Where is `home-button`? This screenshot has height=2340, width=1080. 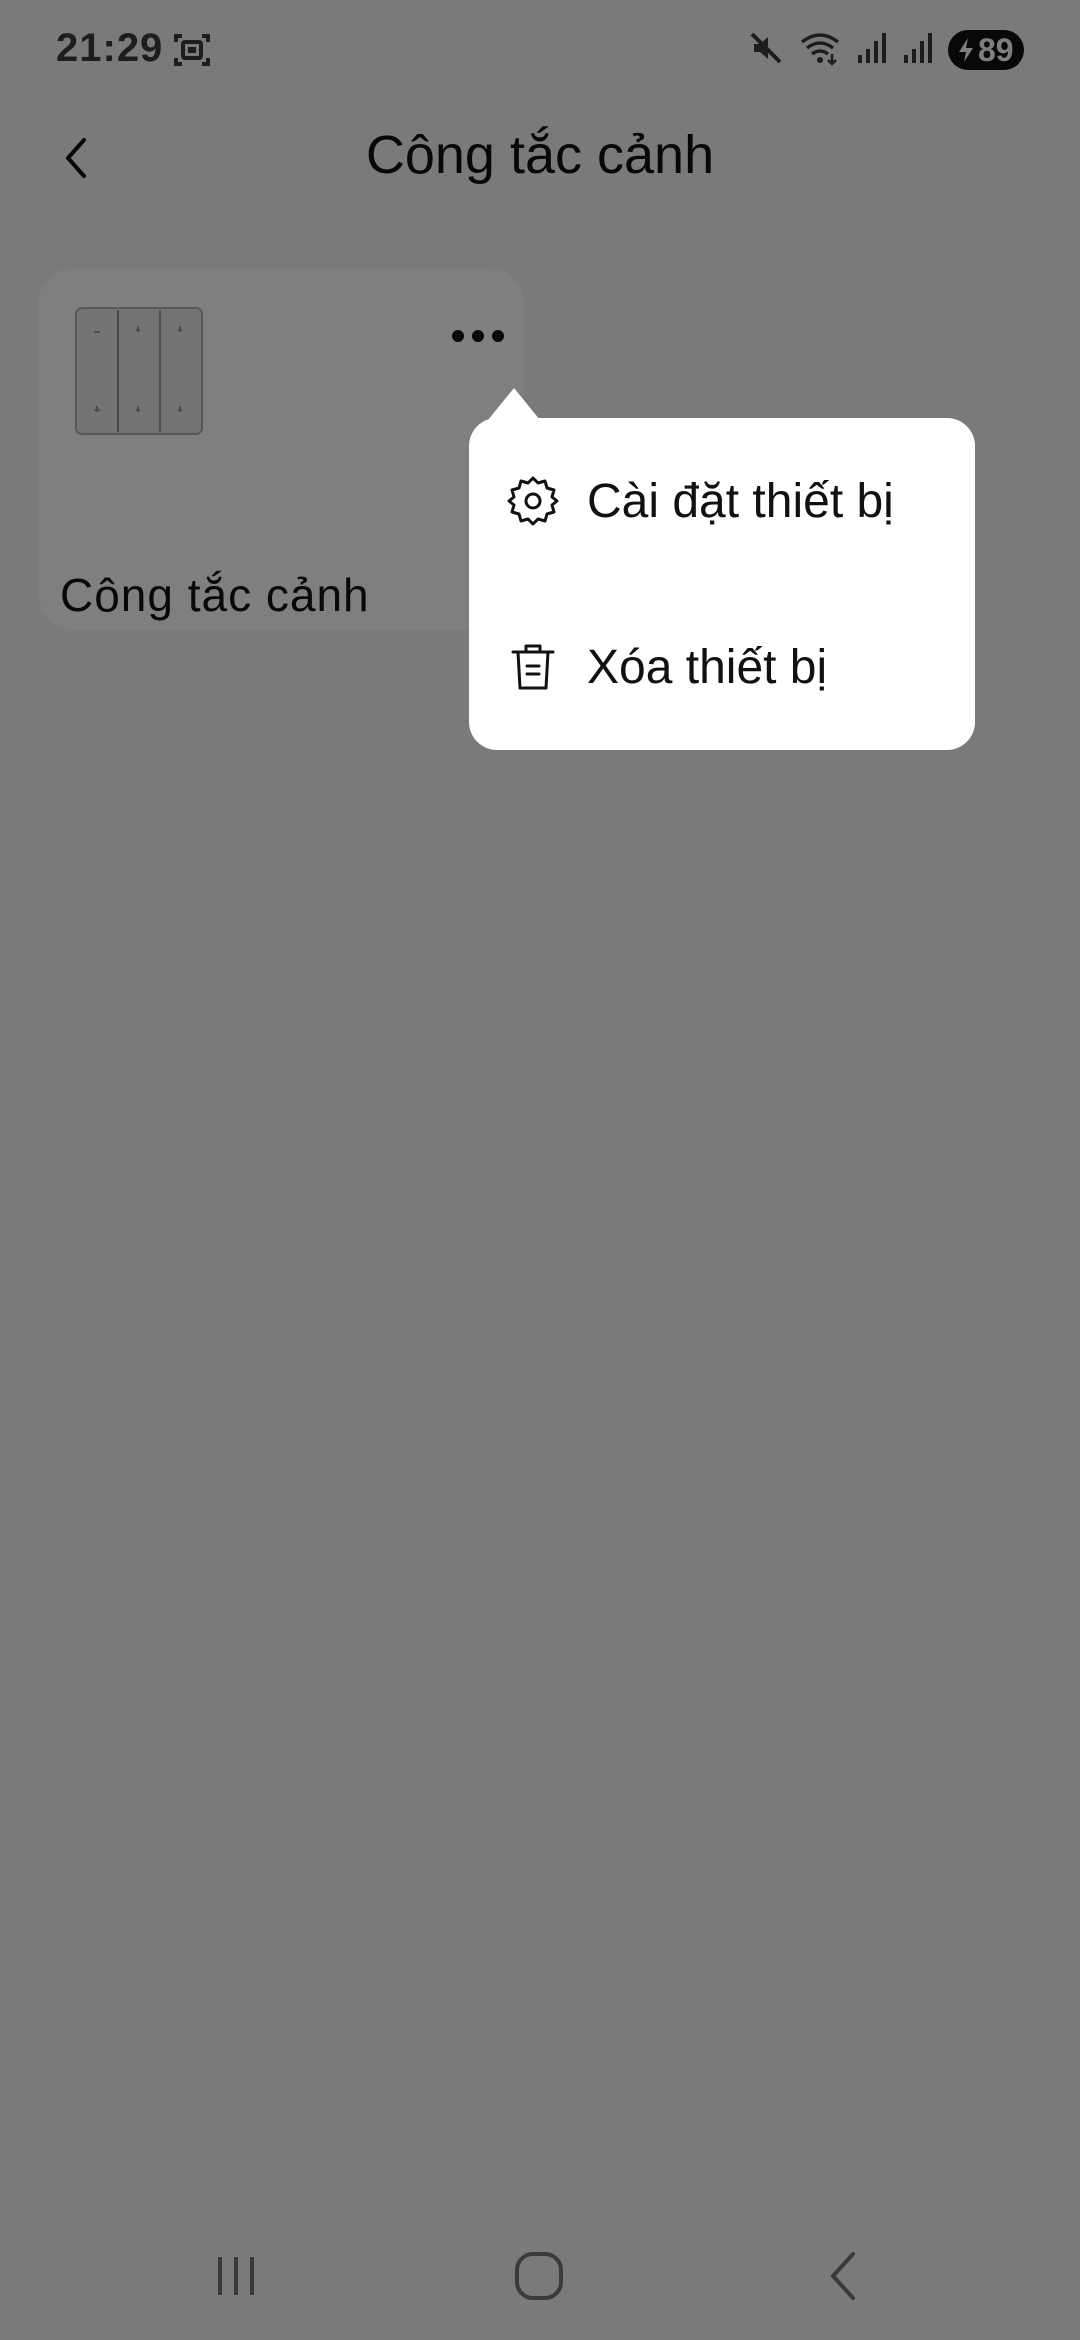
home-button is located at coordinates (539, 2276).